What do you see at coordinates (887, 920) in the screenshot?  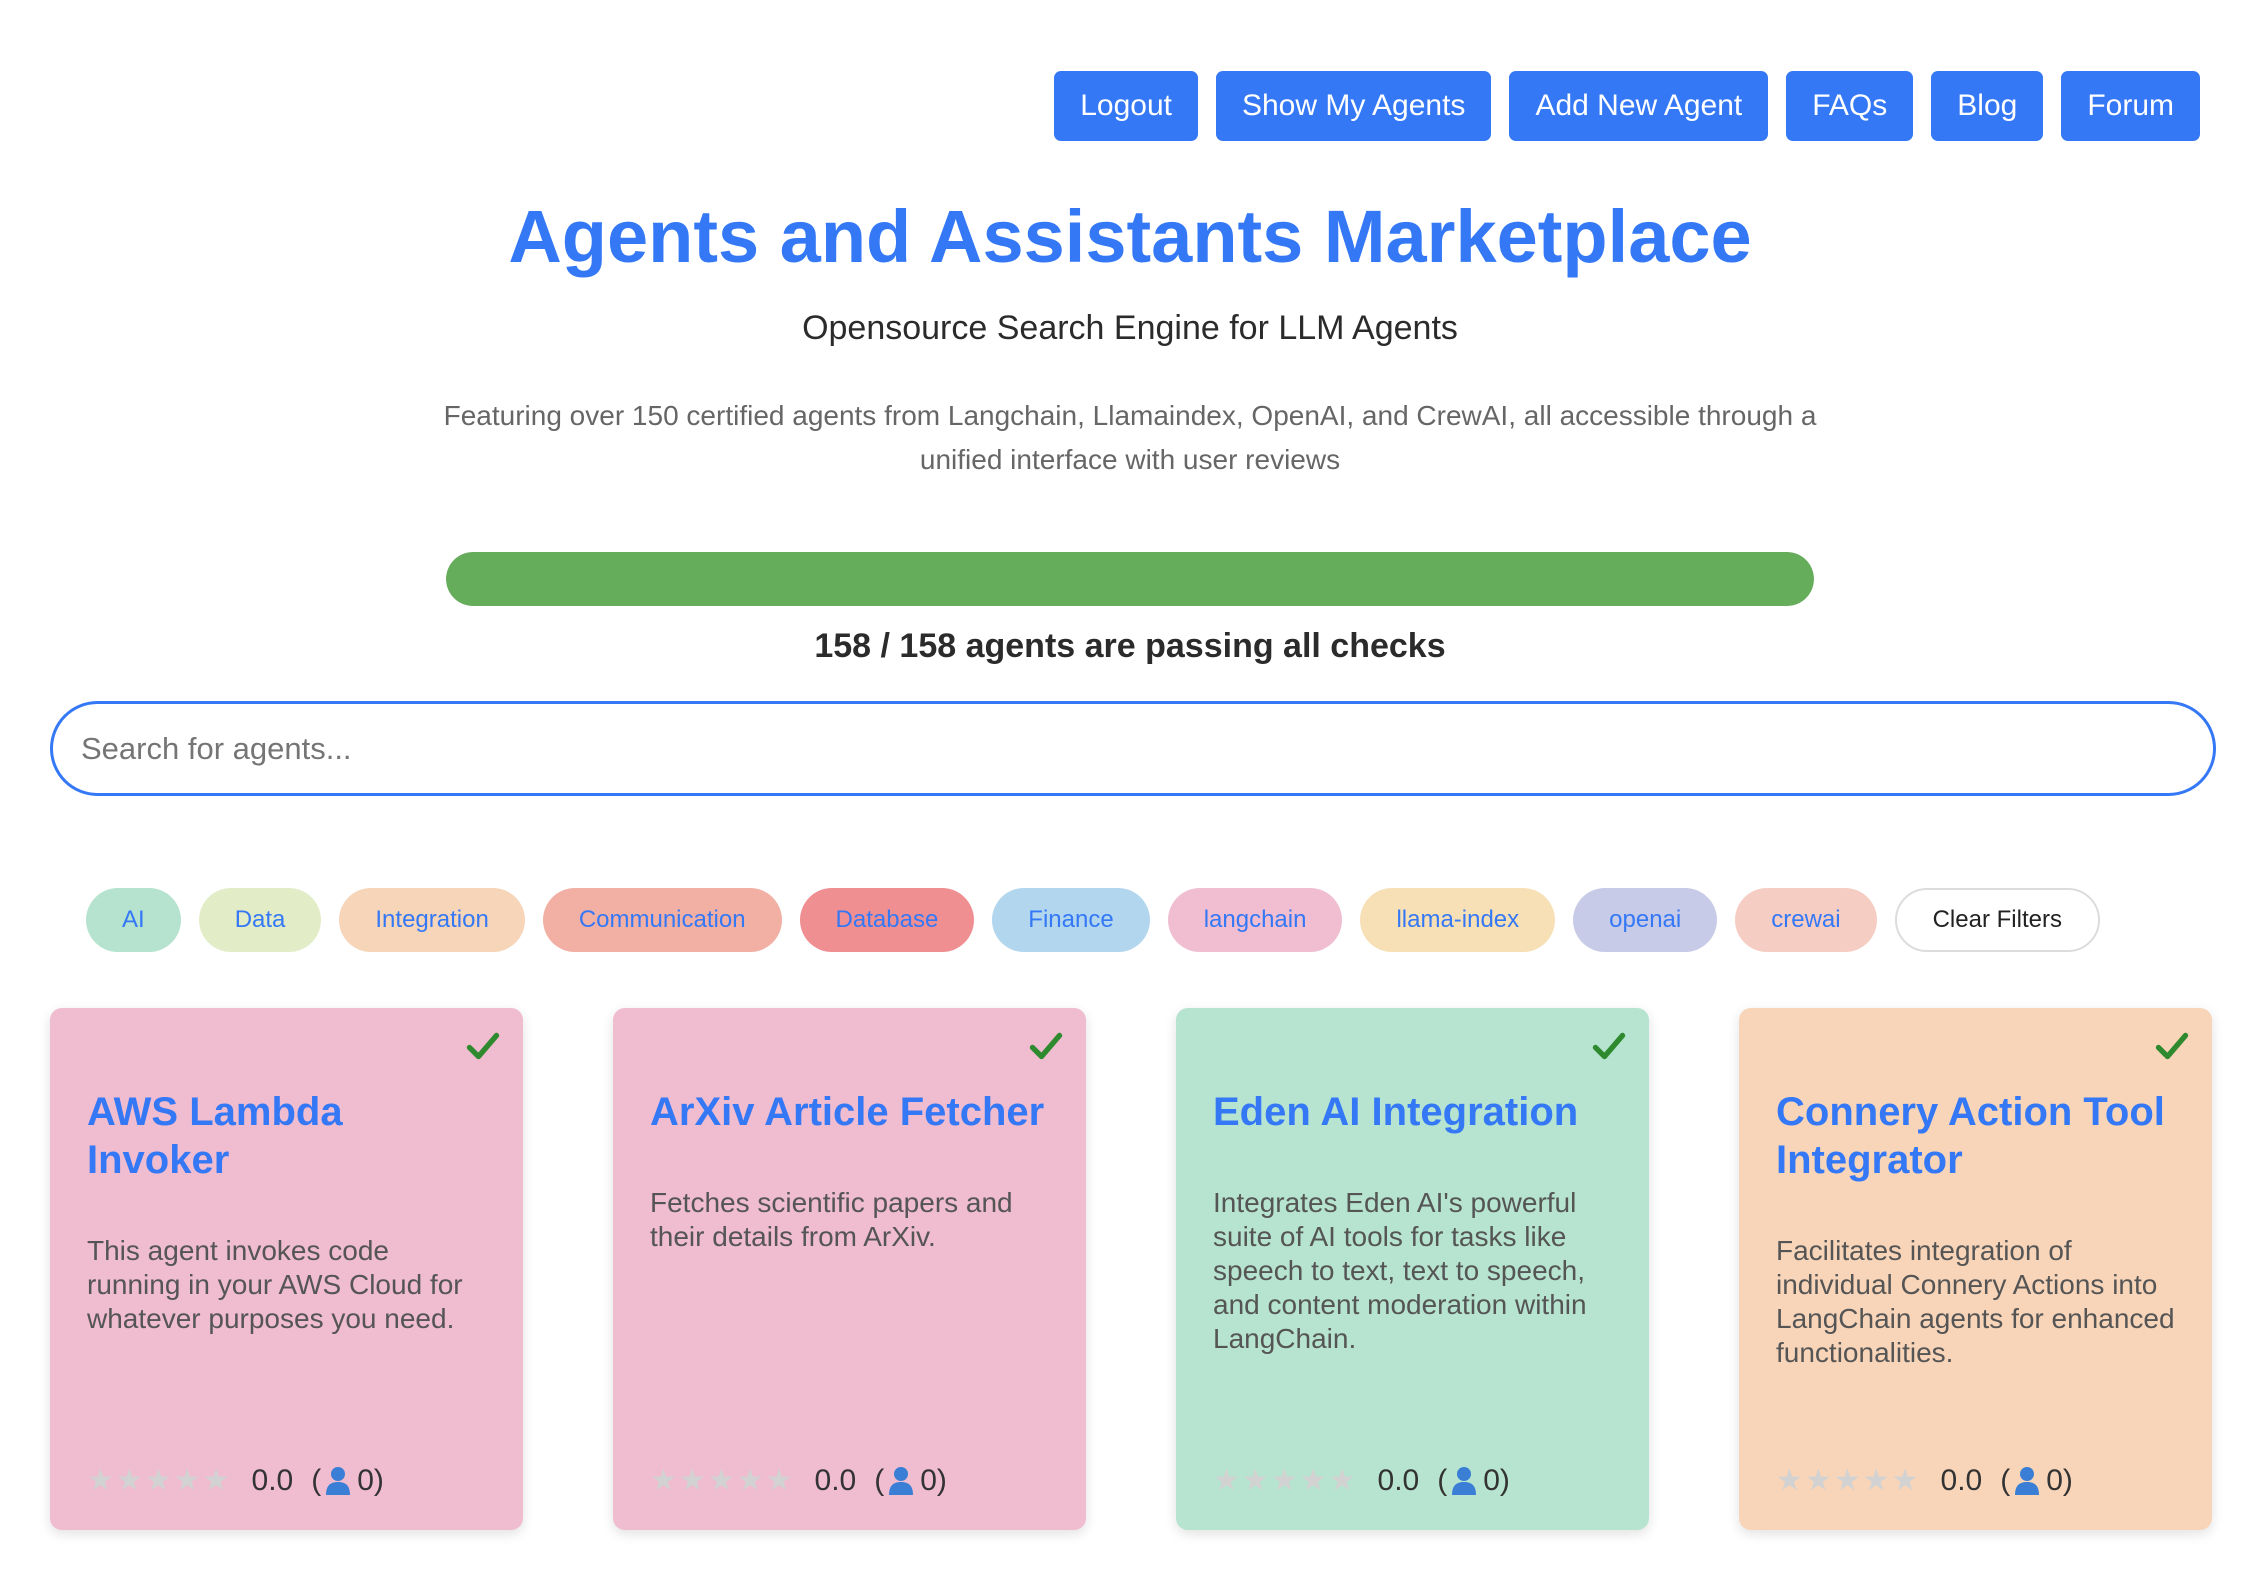 I see `filter-chip-database: Database` at bounding box center [887, 920].